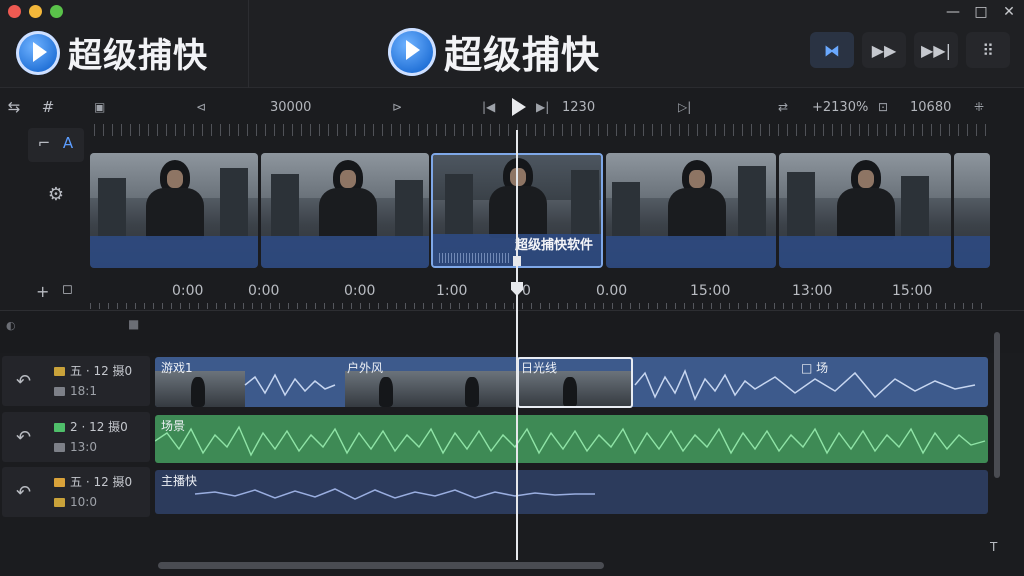  What do you see at coordinates (56, 194) in the screenshot?
I see `settings-icon: ⚙` at bounding box center [56, 194].